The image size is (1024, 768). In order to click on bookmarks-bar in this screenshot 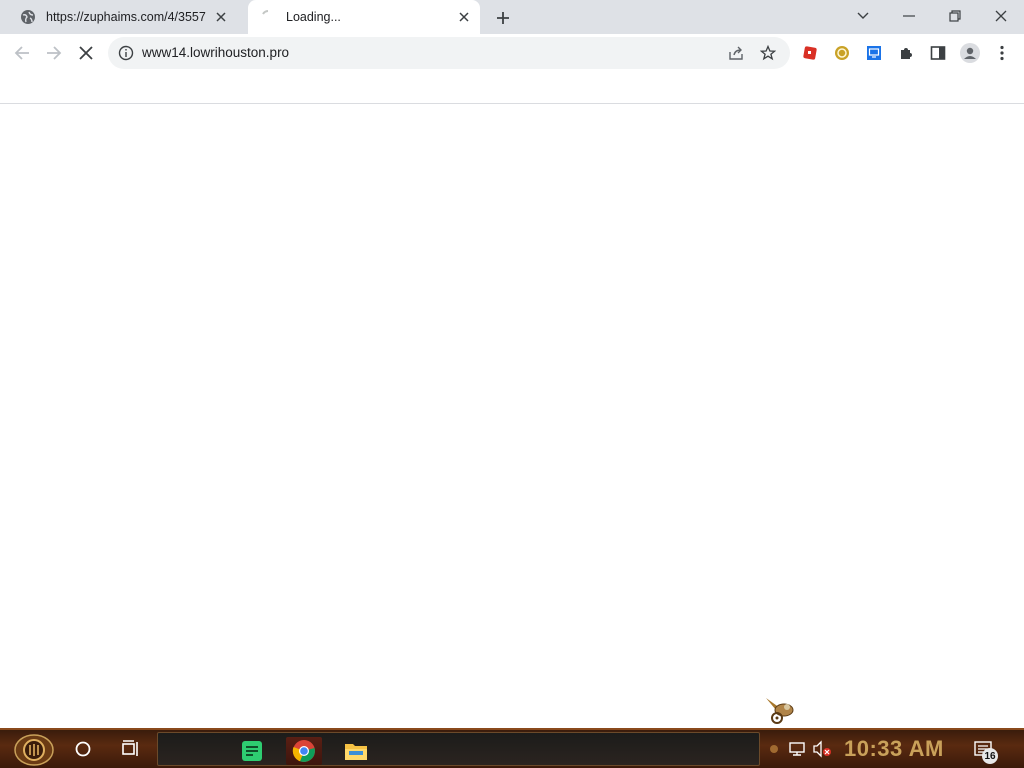, I will do `click(512, 88)`.